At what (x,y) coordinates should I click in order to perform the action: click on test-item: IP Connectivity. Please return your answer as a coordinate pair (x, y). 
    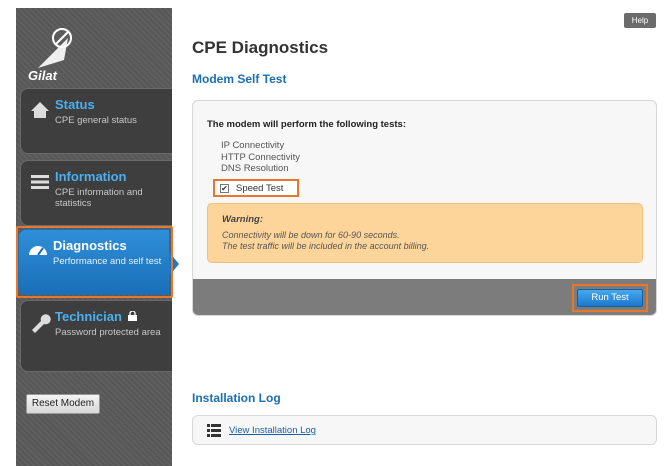
    Looking at the image, I should click on (253, 145).